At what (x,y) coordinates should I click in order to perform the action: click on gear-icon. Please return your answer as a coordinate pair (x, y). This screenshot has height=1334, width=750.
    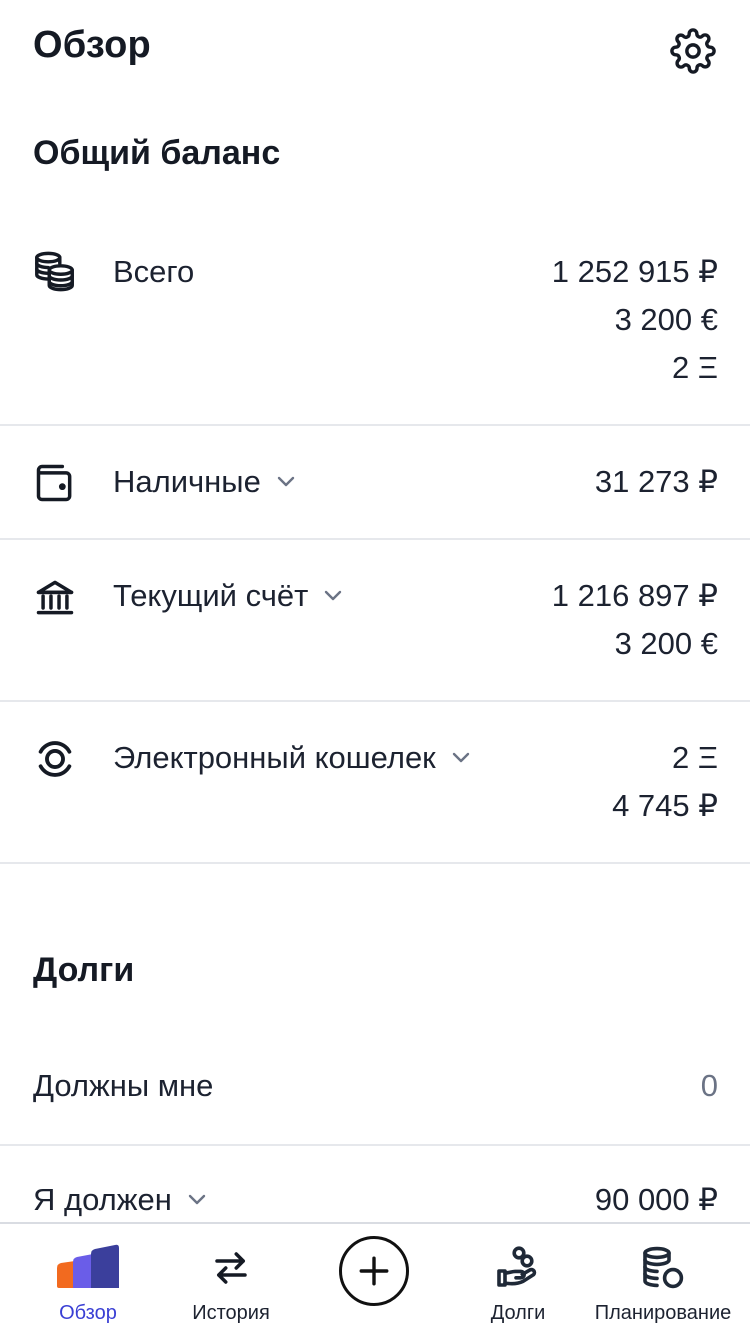
    Looking at the image, I should click on (693, 51).